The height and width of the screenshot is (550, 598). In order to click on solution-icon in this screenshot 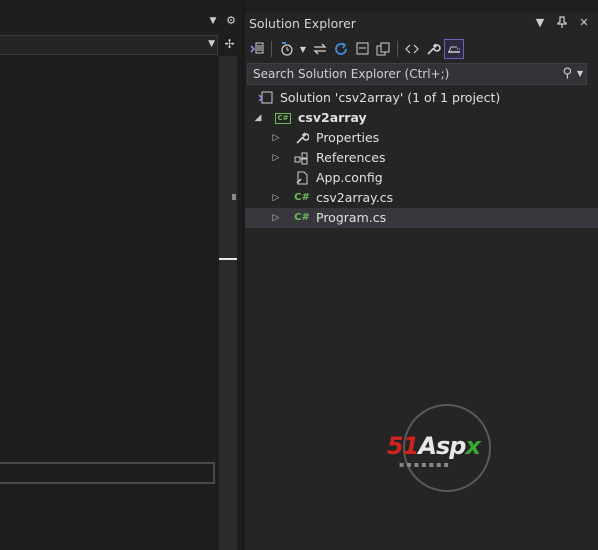, I will do `click(266, 98)`.